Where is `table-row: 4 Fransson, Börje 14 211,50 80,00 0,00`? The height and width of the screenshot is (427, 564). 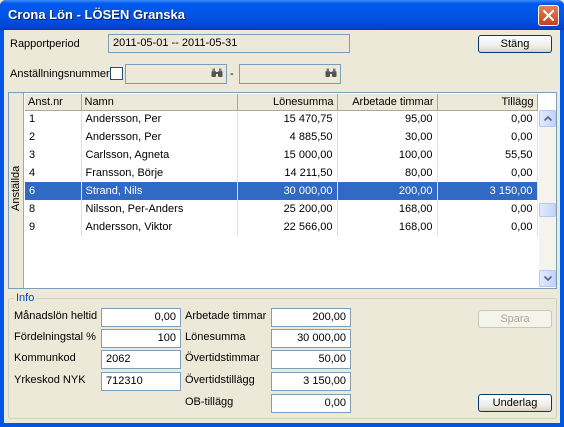 table-row: 4 Fransson, Börje 14 211,50 80,00 0,00 is located at coordinates (281, 173).